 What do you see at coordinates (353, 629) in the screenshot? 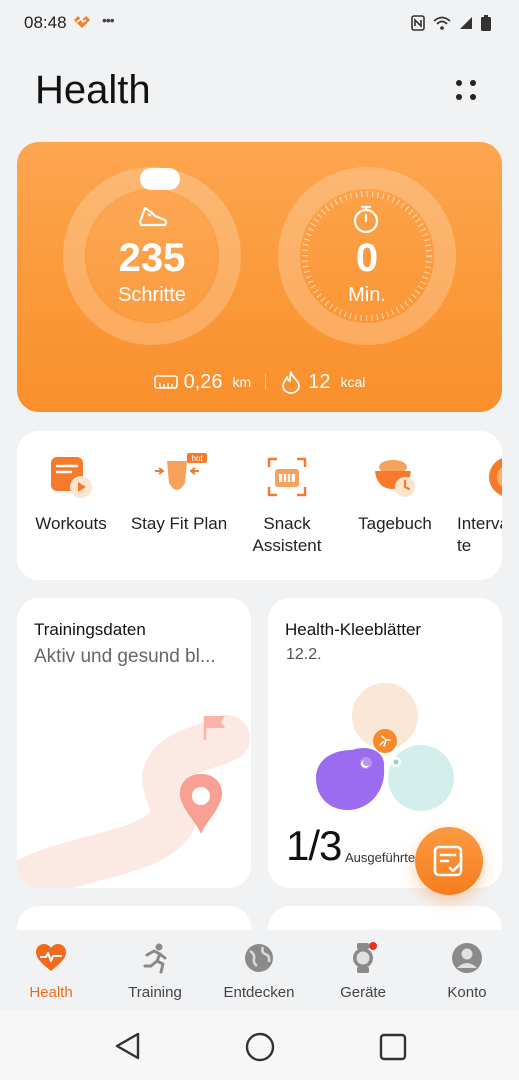
I see `card-title: Health-Kleeblätter` at bounding box center [353, 629].